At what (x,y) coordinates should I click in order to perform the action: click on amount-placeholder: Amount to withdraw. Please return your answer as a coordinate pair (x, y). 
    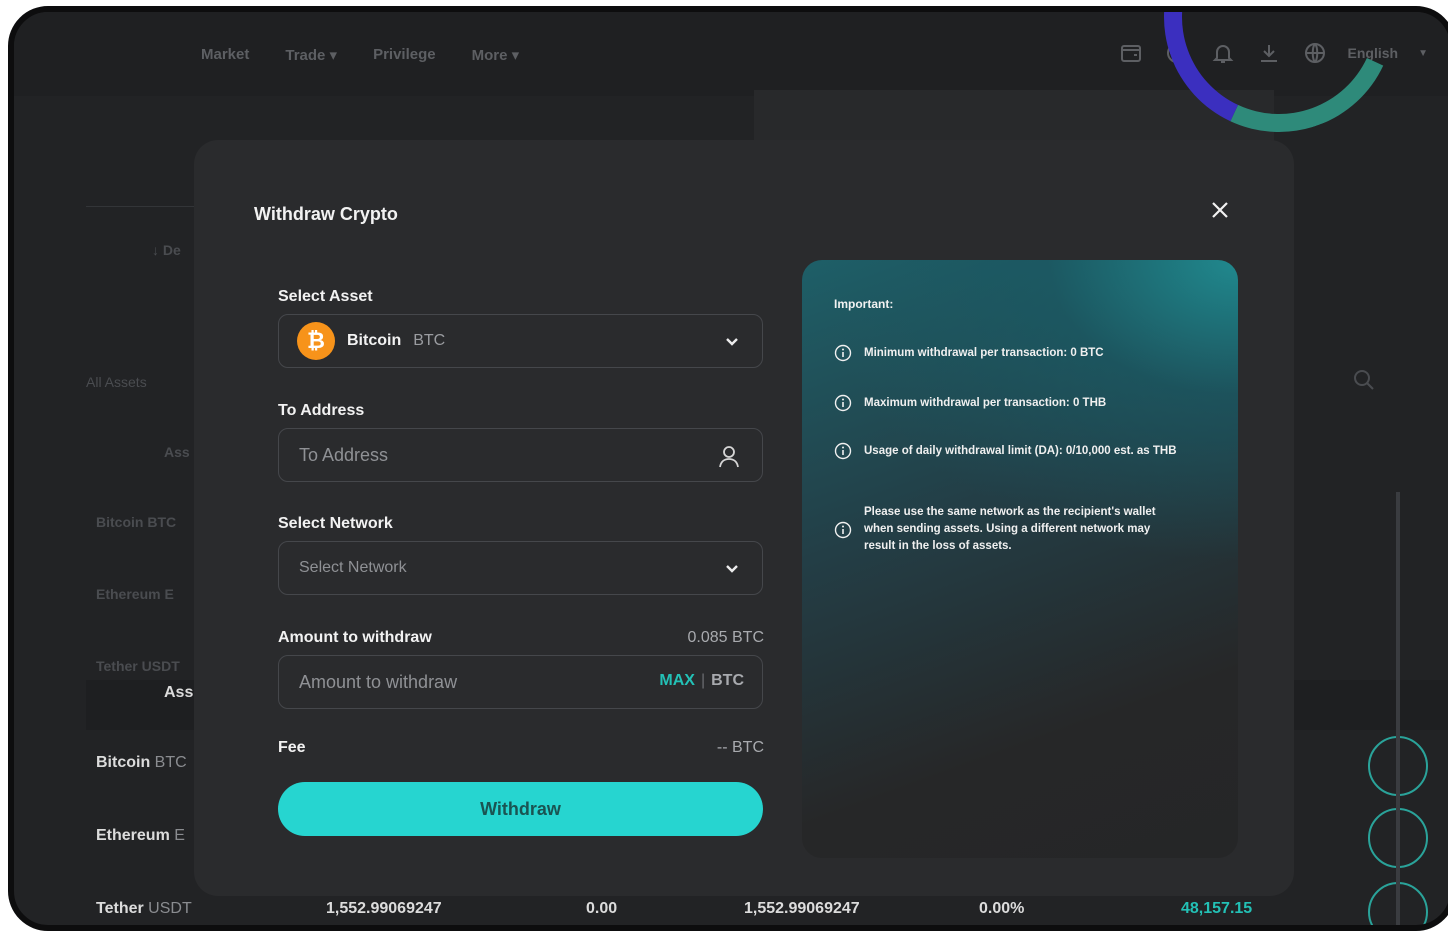
    Looking at the image, I should click on (378, 681).